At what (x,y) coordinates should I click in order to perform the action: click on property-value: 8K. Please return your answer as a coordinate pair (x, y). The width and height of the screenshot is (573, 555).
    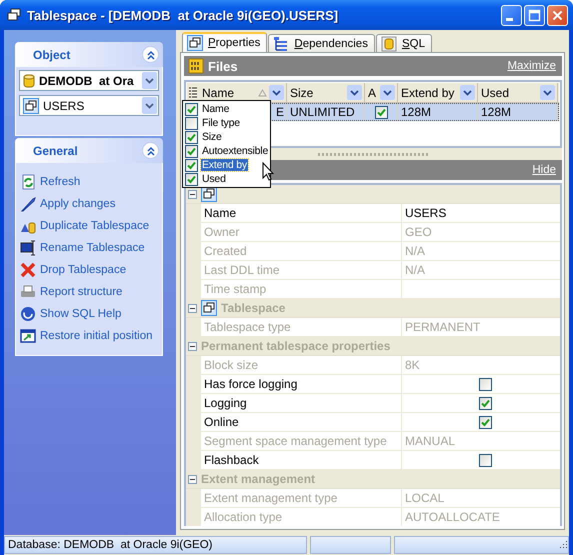
    Looking at the image, I should click on (412, 365).